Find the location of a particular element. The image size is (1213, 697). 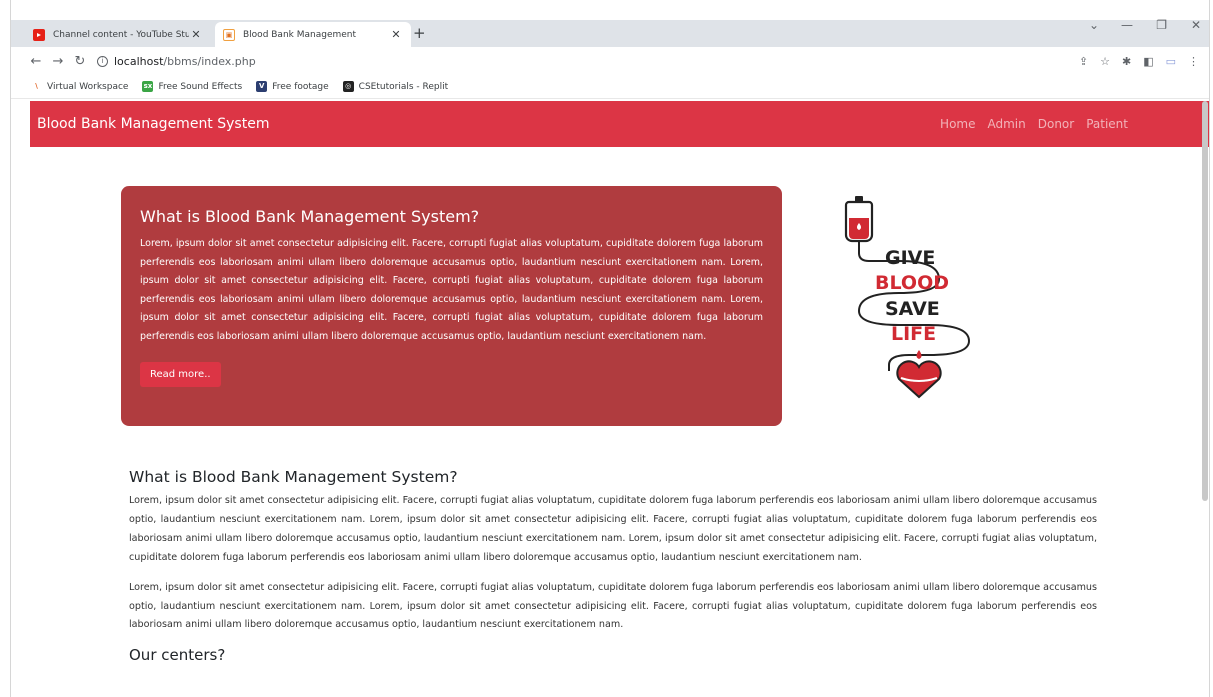

reload-icon: ↻ is located at coordinates (80, 61).